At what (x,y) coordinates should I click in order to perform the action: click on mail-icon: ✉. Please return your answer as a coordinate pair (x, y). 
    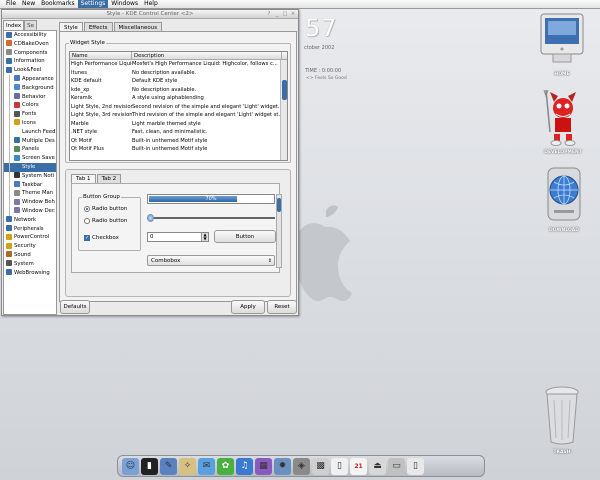
    Looking at the image, I should click on (206, 466).